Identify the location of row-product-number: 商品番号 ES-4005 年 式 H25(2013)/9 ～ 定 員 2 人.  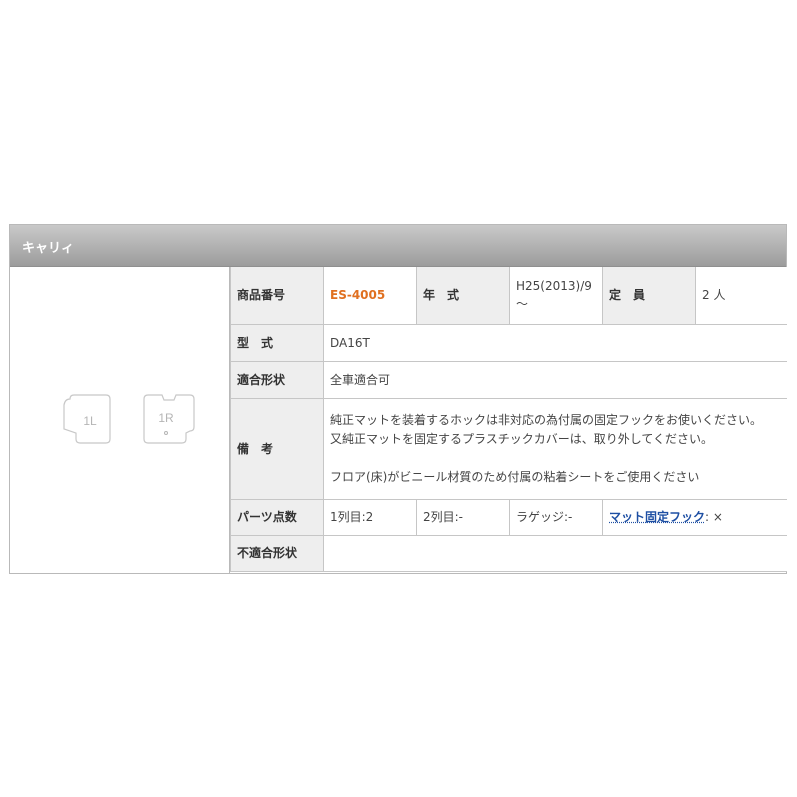
(508, 296).